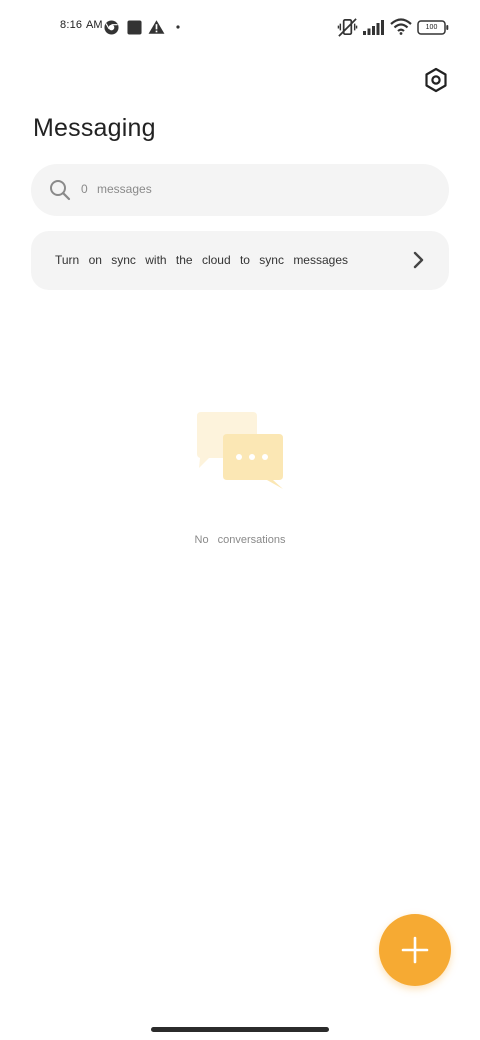  Describe the element at coordinates (240, 540) in the screenshot. I see `empty-state-text: No conversations` at that location.